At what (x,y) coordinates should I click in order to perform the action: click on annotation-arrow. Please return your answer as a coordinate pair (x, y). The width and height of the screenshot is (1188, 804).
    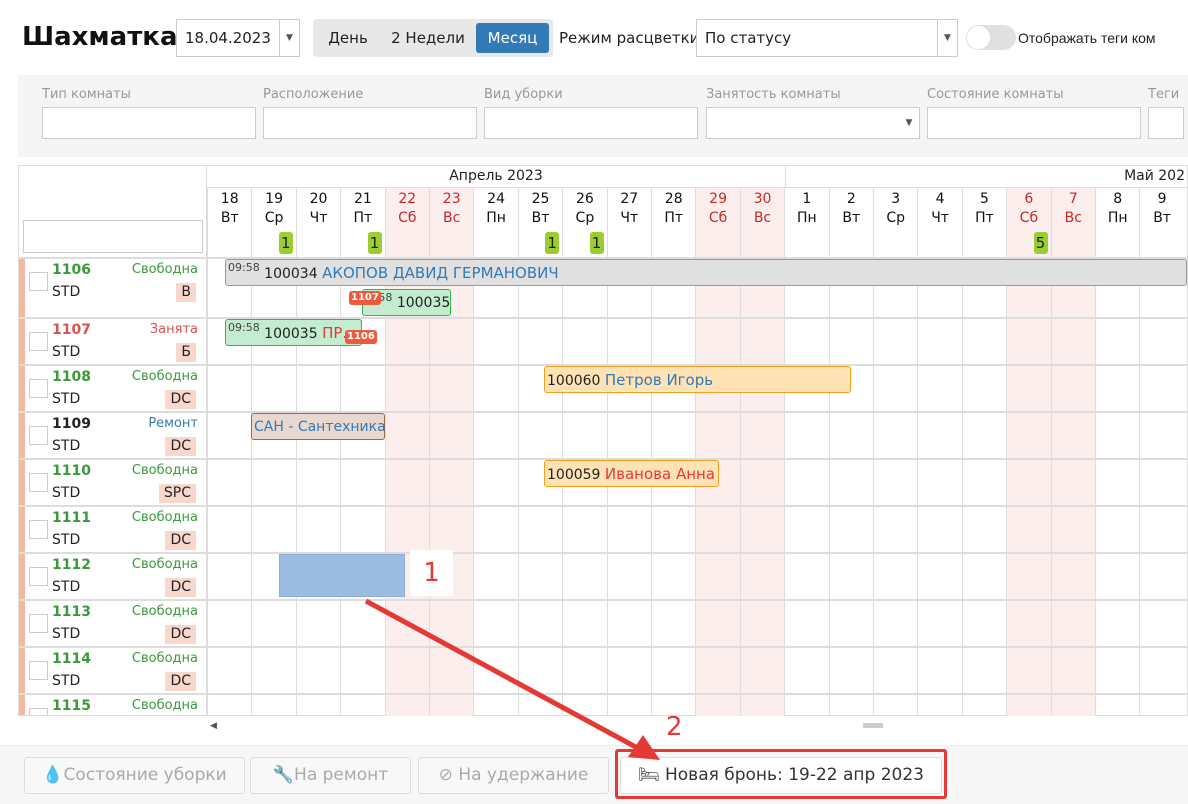
    Looking at the image, I should click on (512, 679).